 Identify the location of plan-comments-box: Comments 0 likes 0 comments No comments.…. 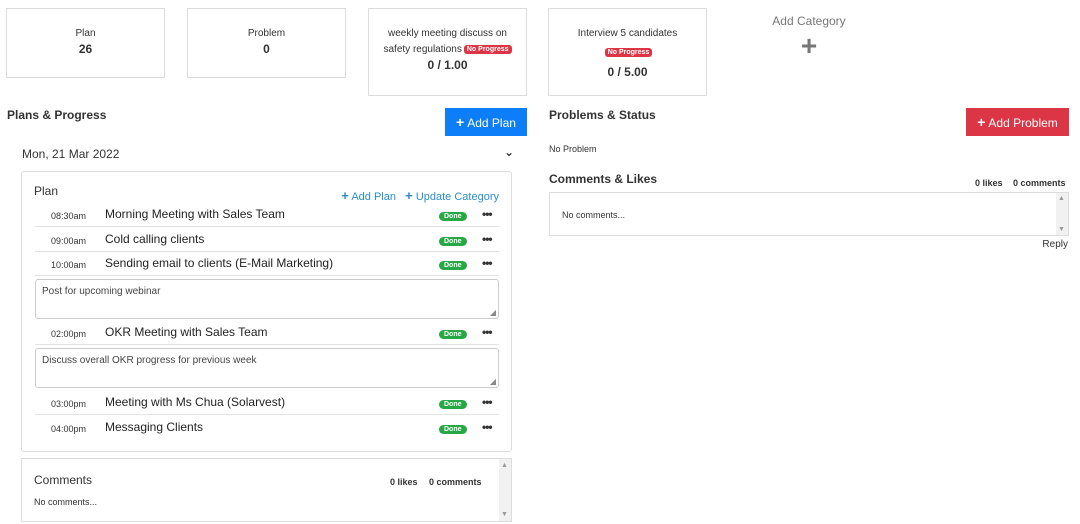
(266, 490).